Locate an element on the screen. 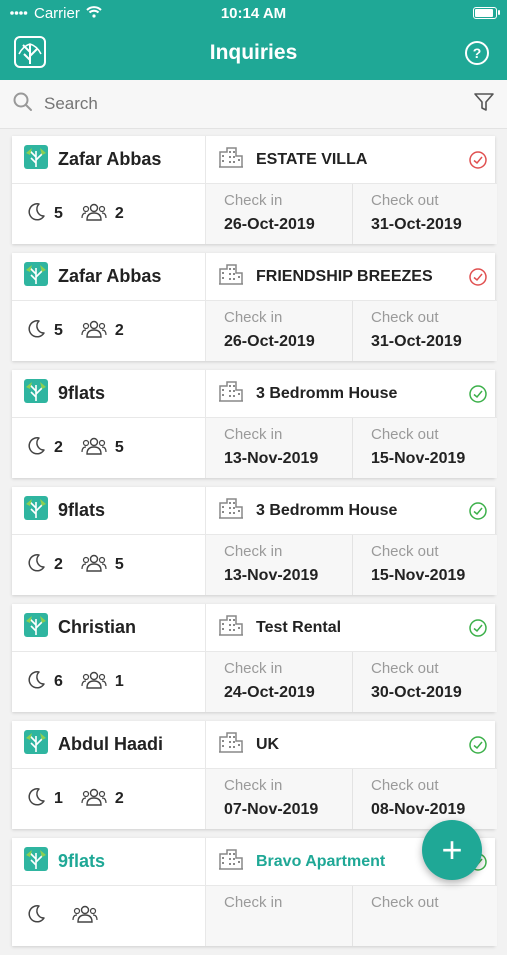 This screenshot has width=507, height=955. navbar: Inquiries ? is located at coordinates (253, 53).